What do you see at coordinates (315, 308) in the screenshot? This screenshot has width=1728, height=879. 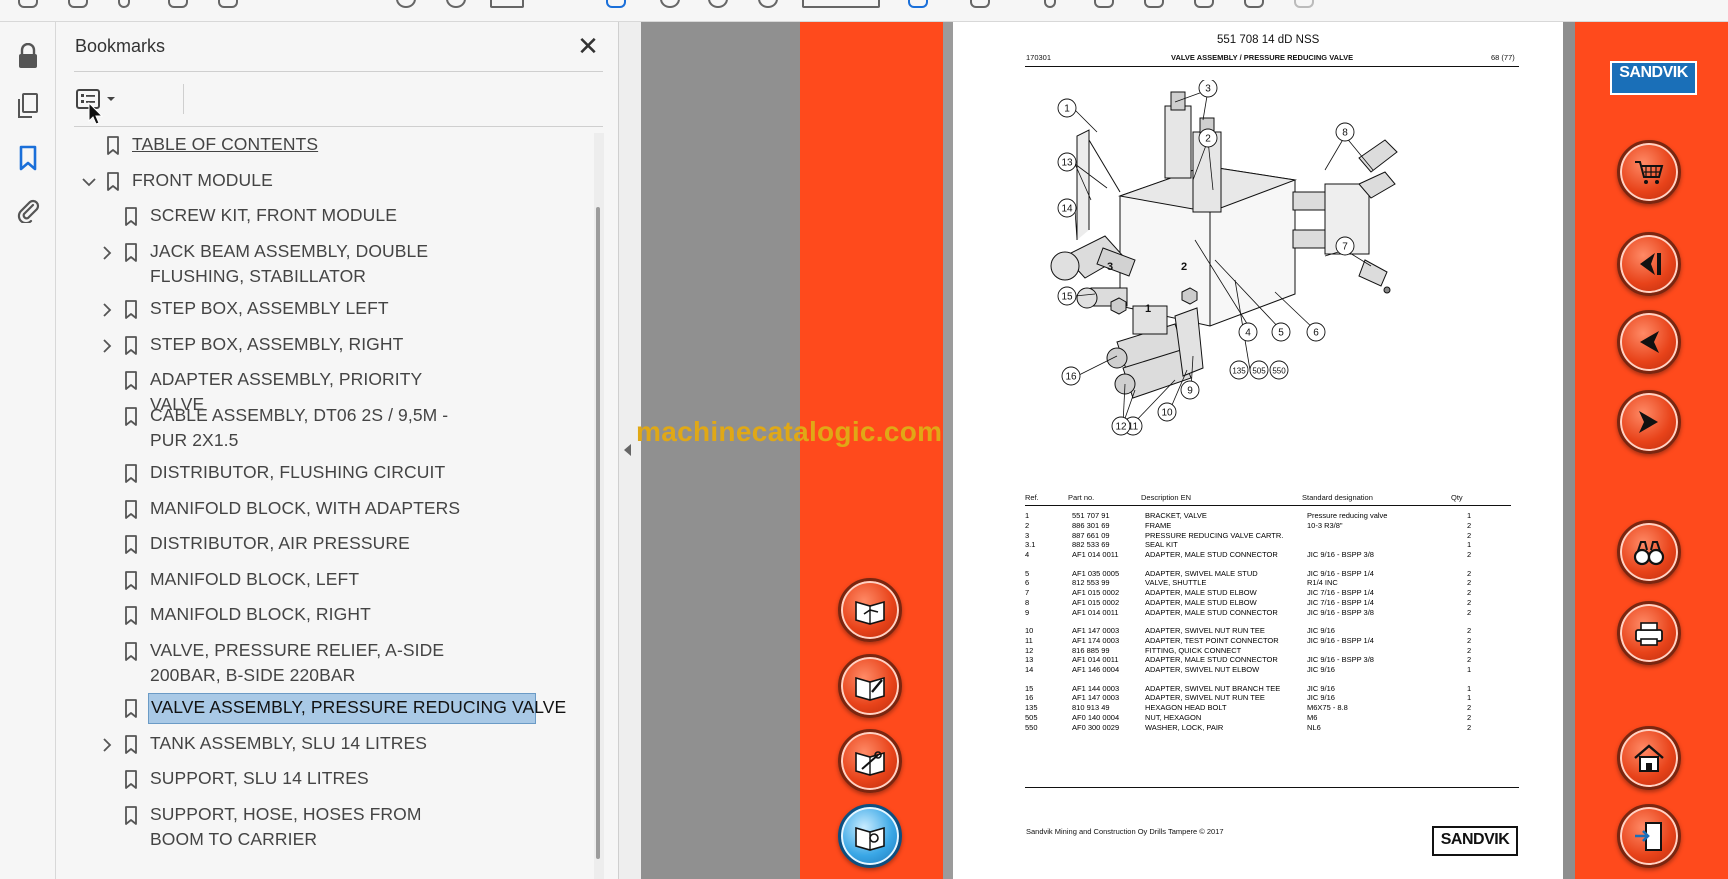 I see `bookmark-label: STEP BOX, ASSEMBLY LEFT` at bounding box center [315, 308].